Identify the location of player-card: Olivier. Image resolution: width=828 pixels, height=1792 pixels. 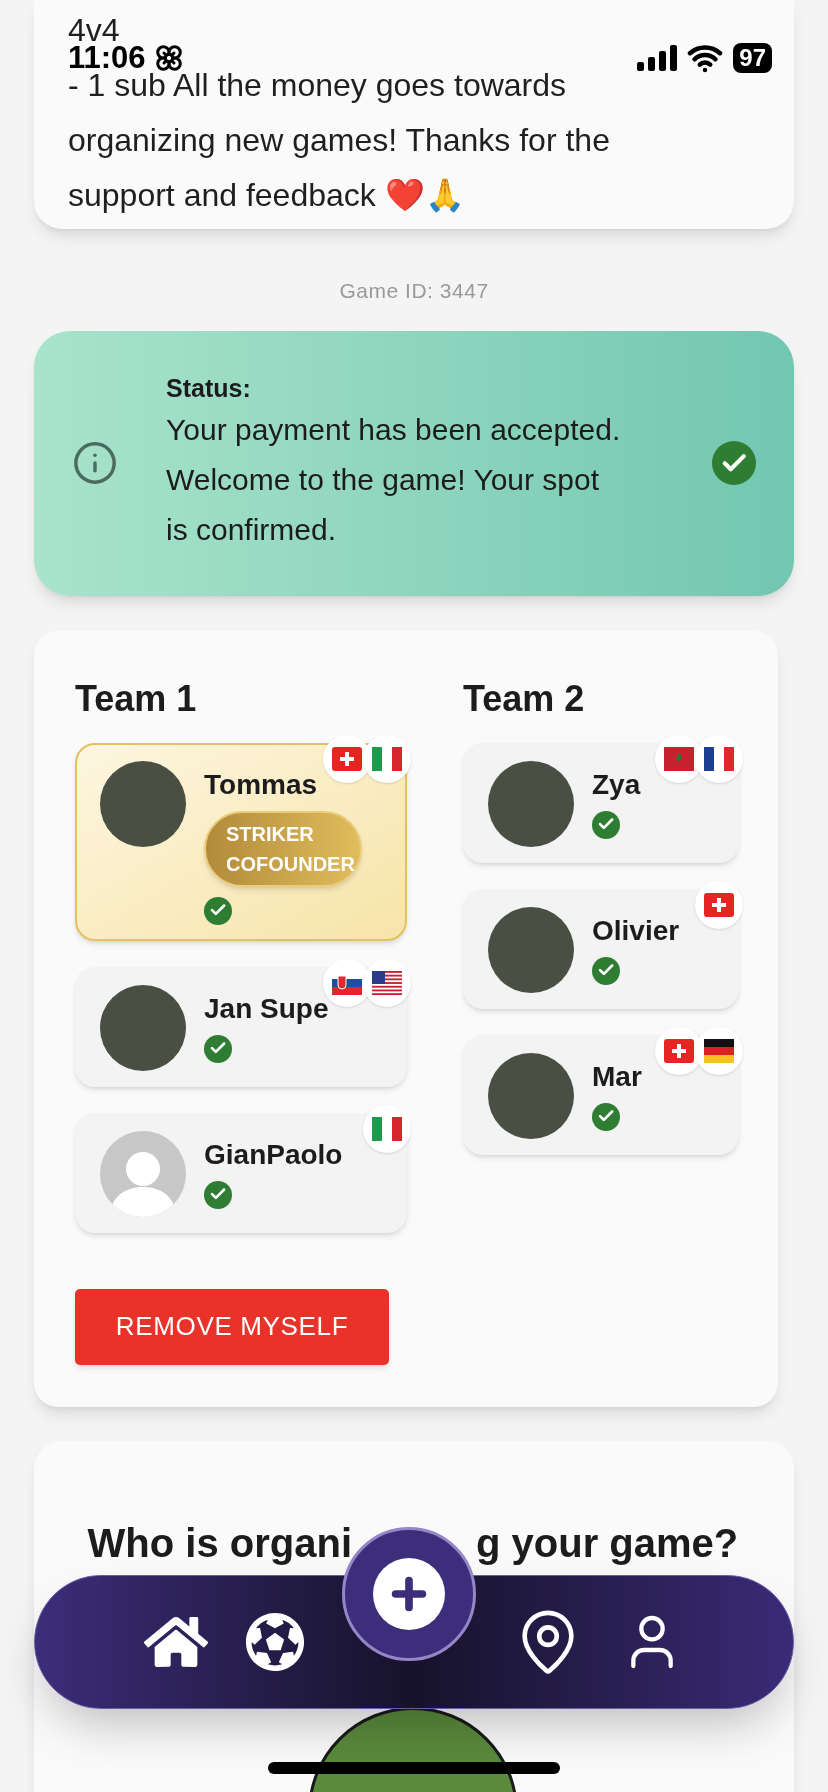
(601, 948).